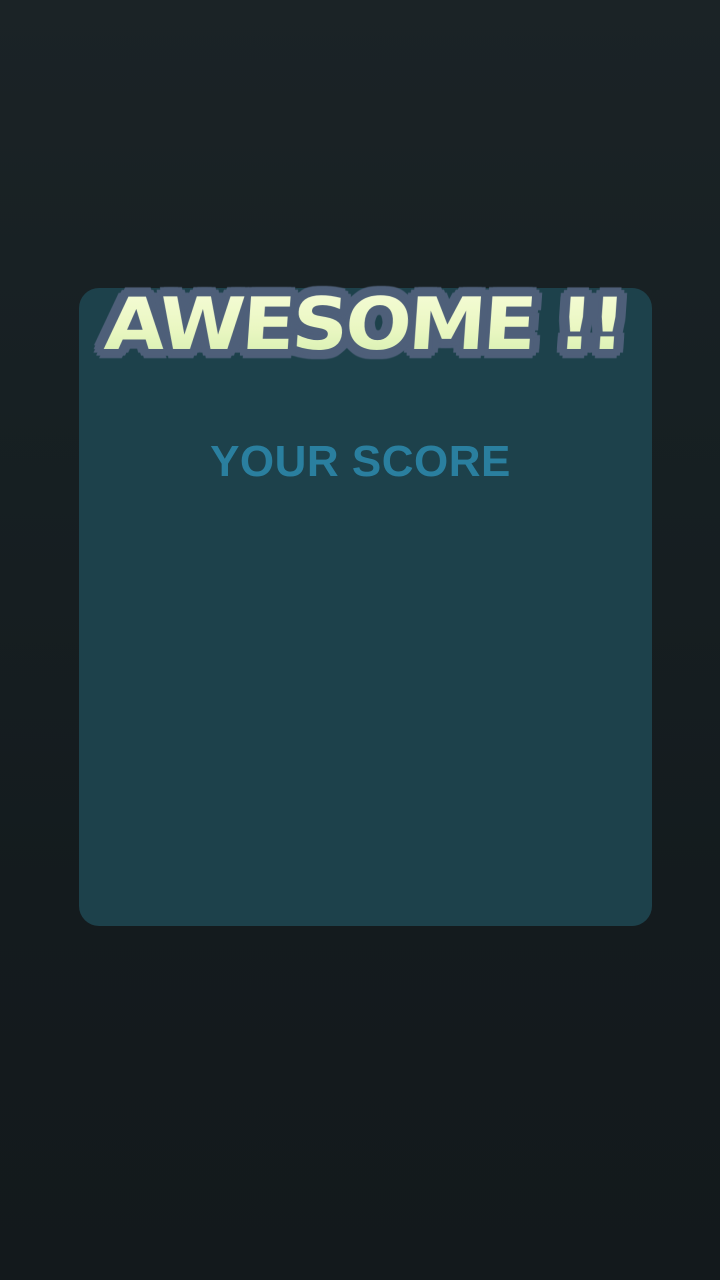  I want to click on result-banner-text: AWESOME !!, so click(364, 324).